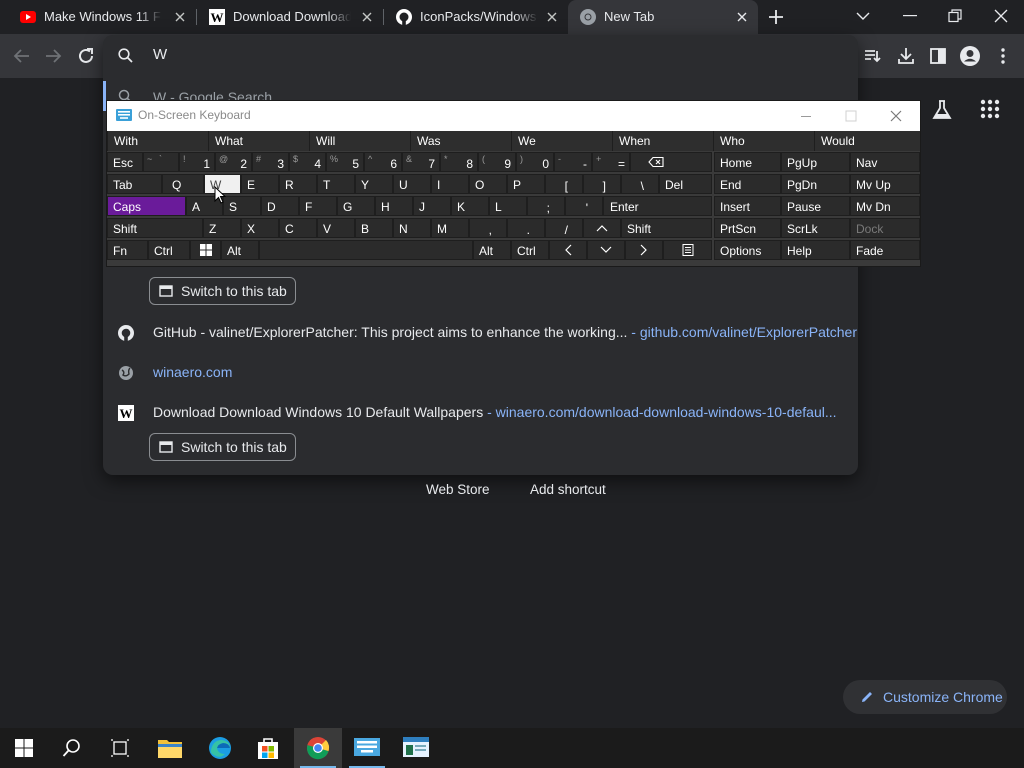  Describe the element at coordinates (602, 184) in the screenshot. I see `key-close-bracket: ]` at that location.